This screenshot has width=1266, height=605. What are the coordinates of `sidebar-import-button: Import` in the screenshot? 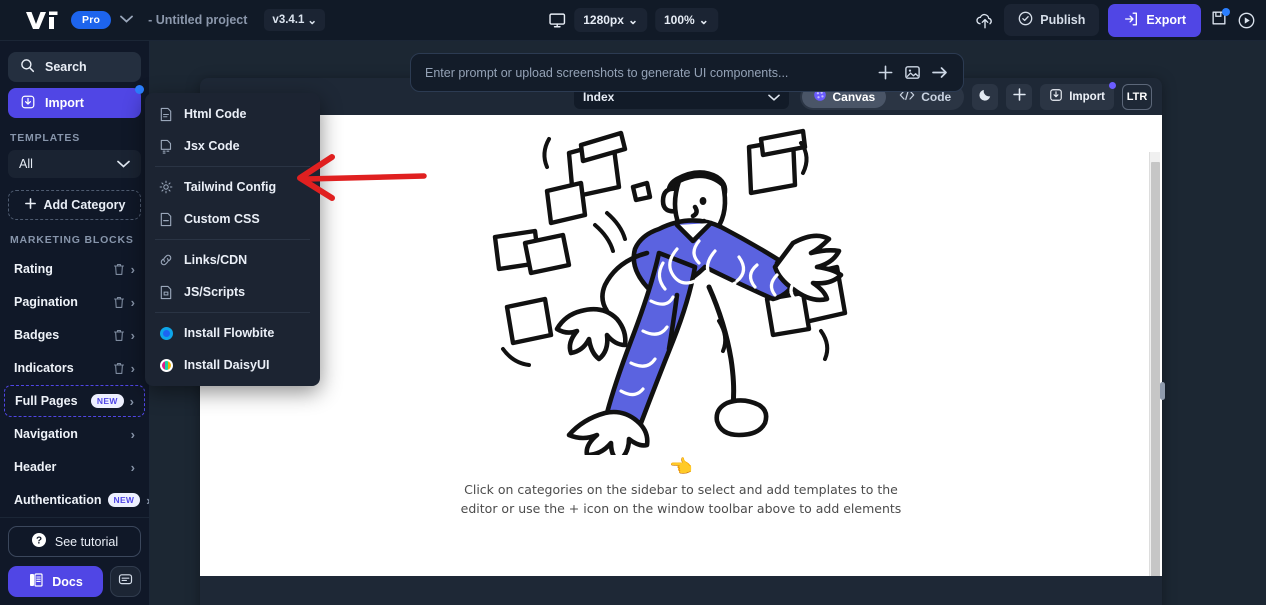 It's located at (76, 101).